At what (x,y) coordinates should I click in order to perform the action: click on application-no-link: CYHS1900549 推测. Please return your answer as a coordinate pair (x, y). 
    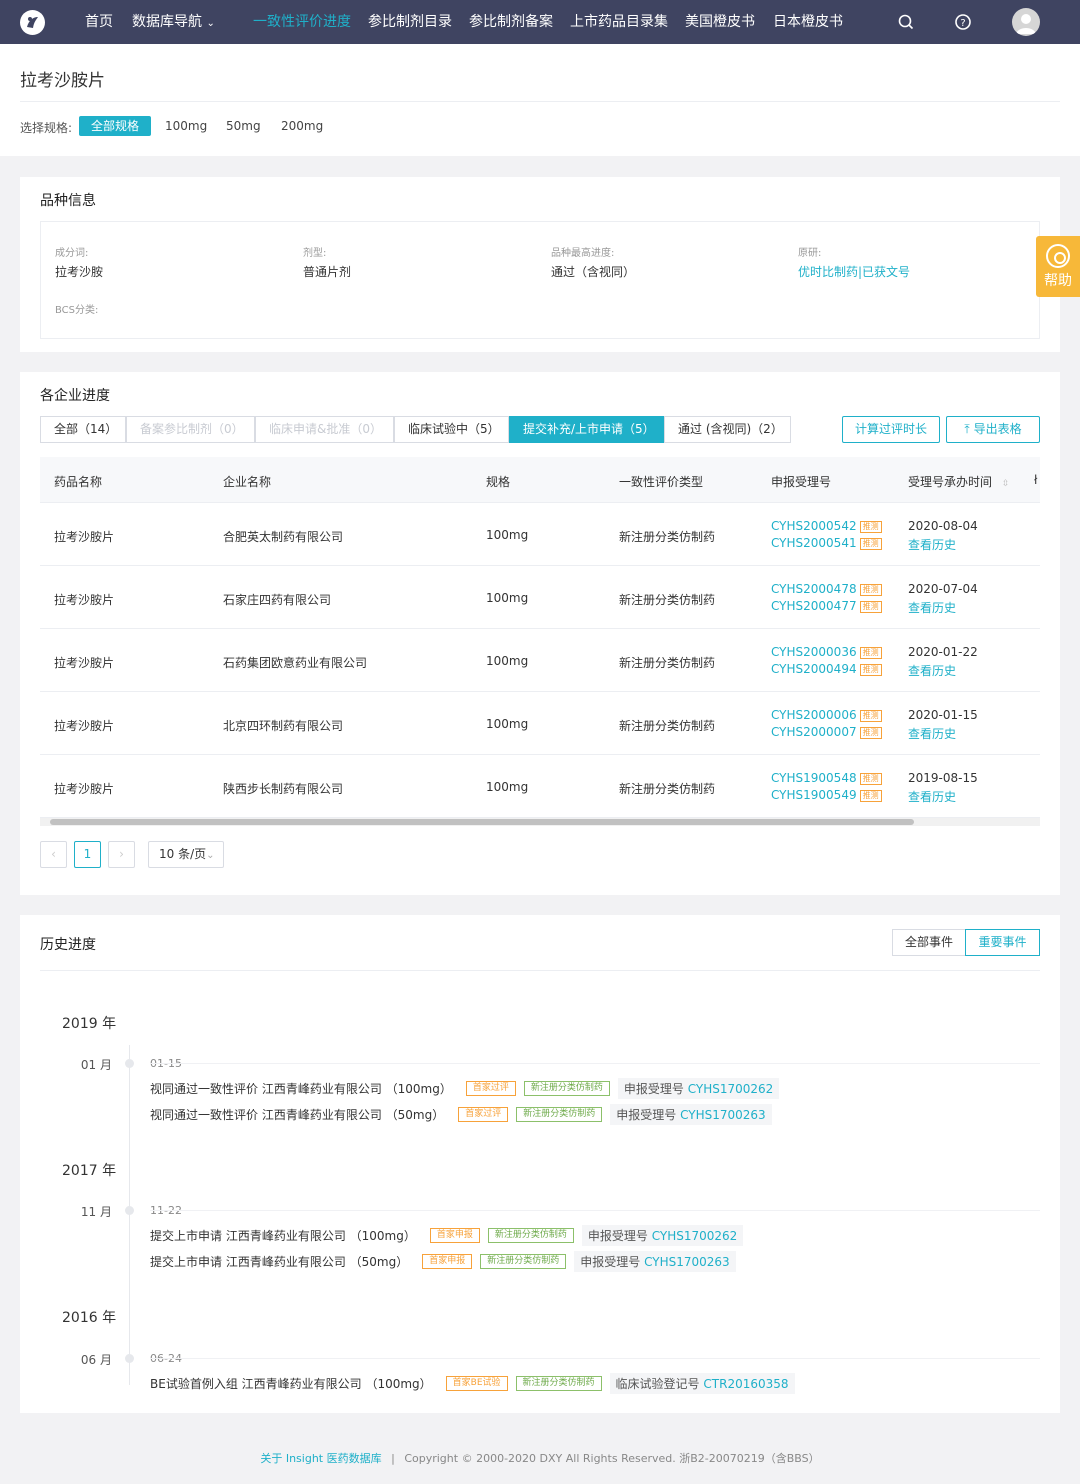
    Looking at the image, I should click on (826, 795).